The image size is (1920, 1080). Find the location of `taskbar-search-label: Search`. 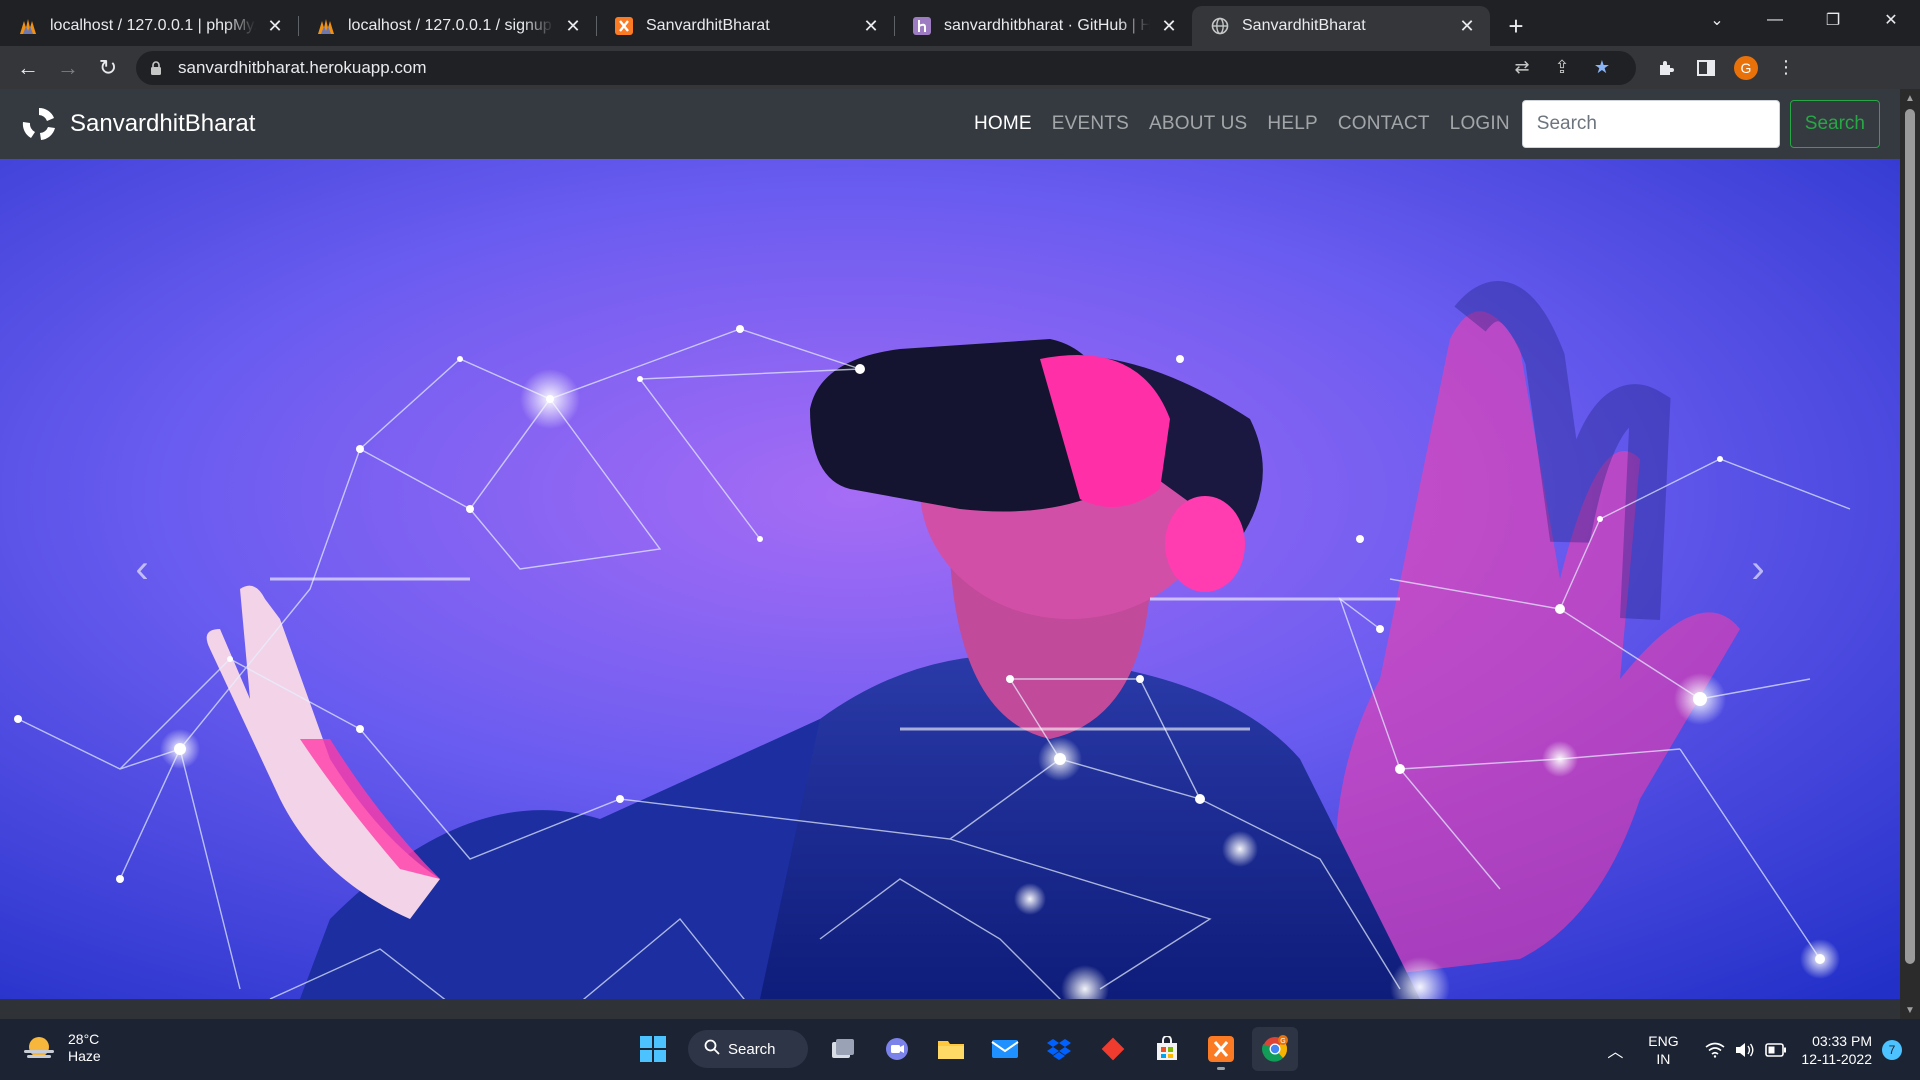

taskbar-search-label: Search is located at coordinates (752, 1049).